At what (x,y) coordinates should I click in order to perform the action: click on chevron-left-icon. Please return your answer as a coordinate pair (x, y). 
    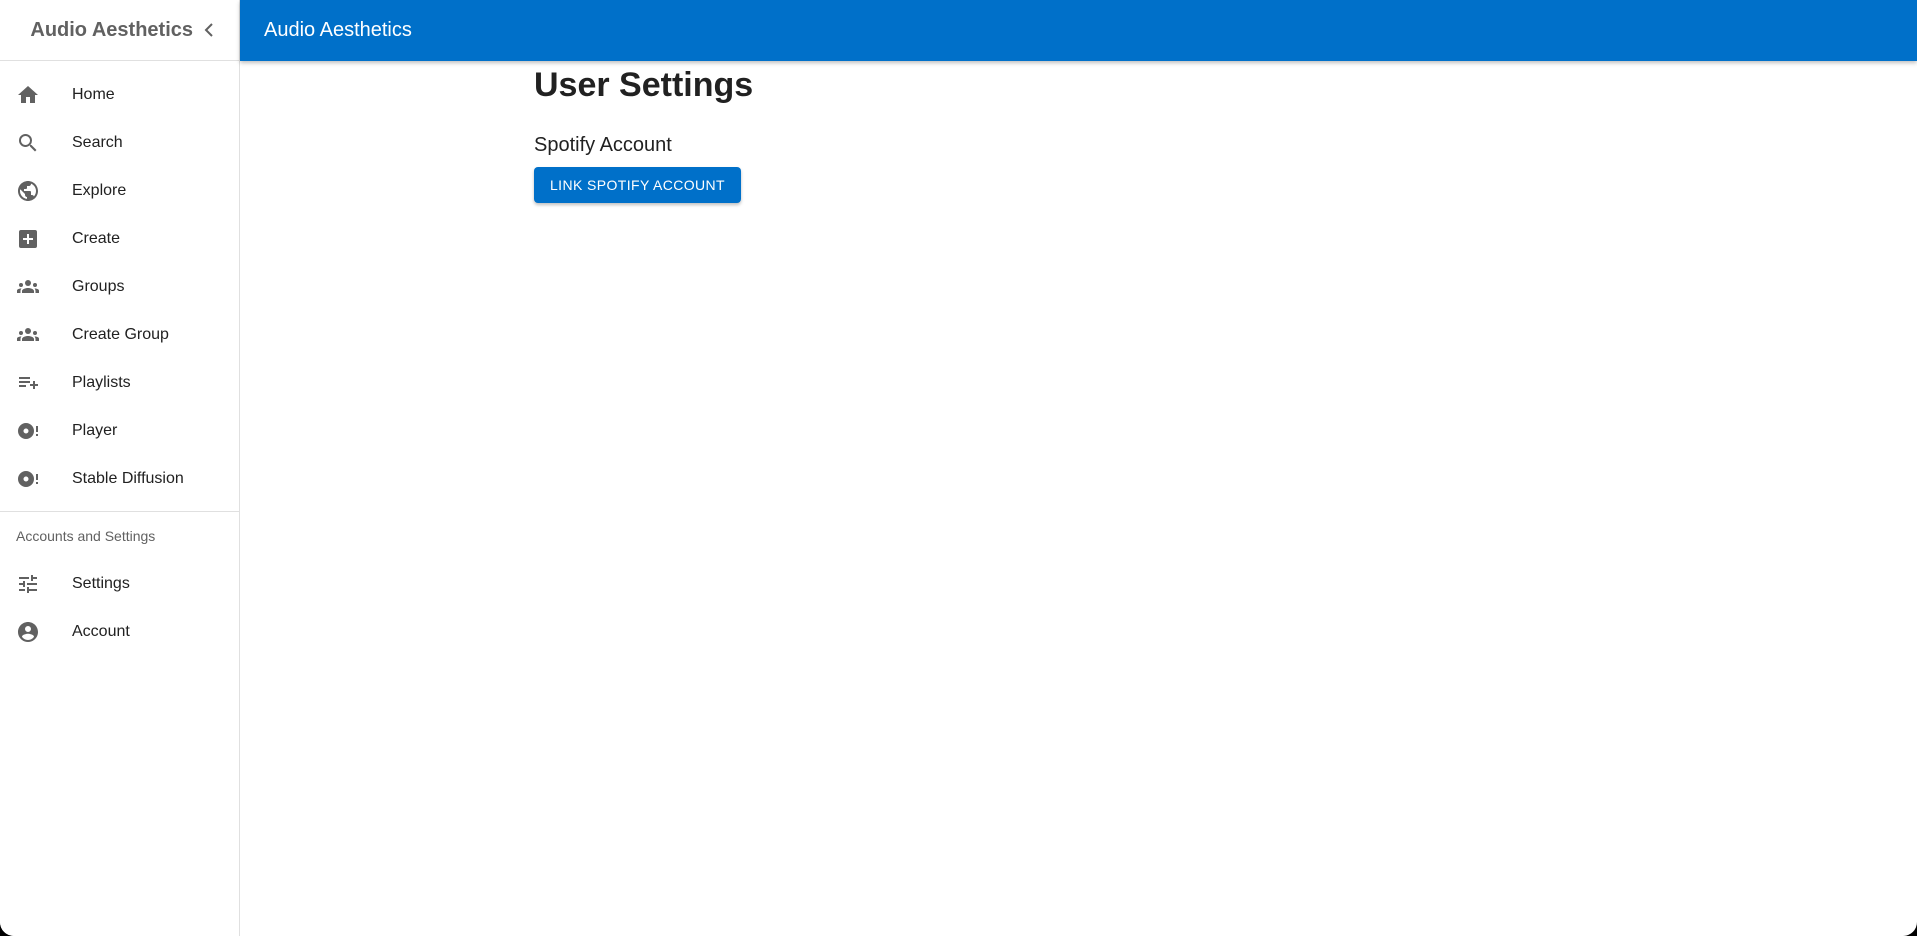
    Looking at the image, I should click on (209, 30).